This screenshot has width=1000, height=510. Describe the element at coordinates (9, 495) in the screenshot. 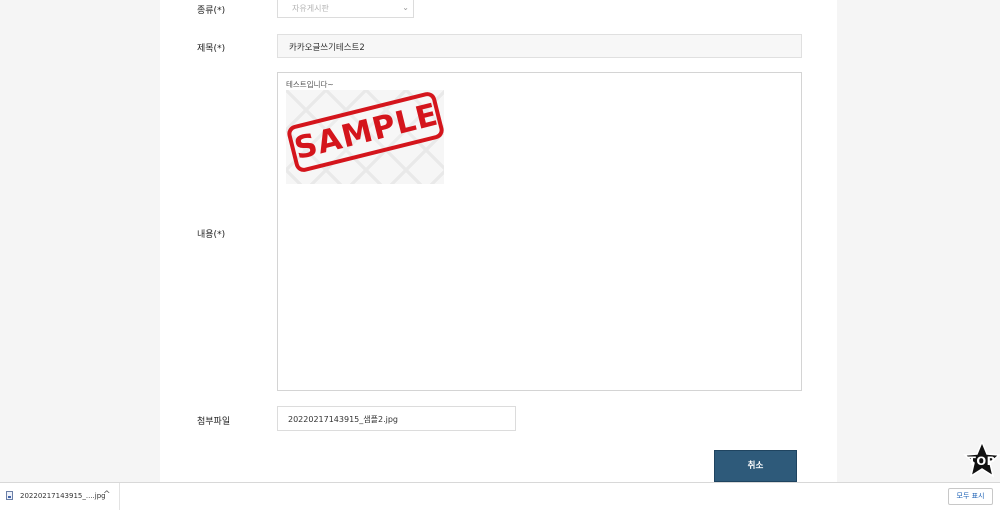

I see `image-file-icon` at that location.